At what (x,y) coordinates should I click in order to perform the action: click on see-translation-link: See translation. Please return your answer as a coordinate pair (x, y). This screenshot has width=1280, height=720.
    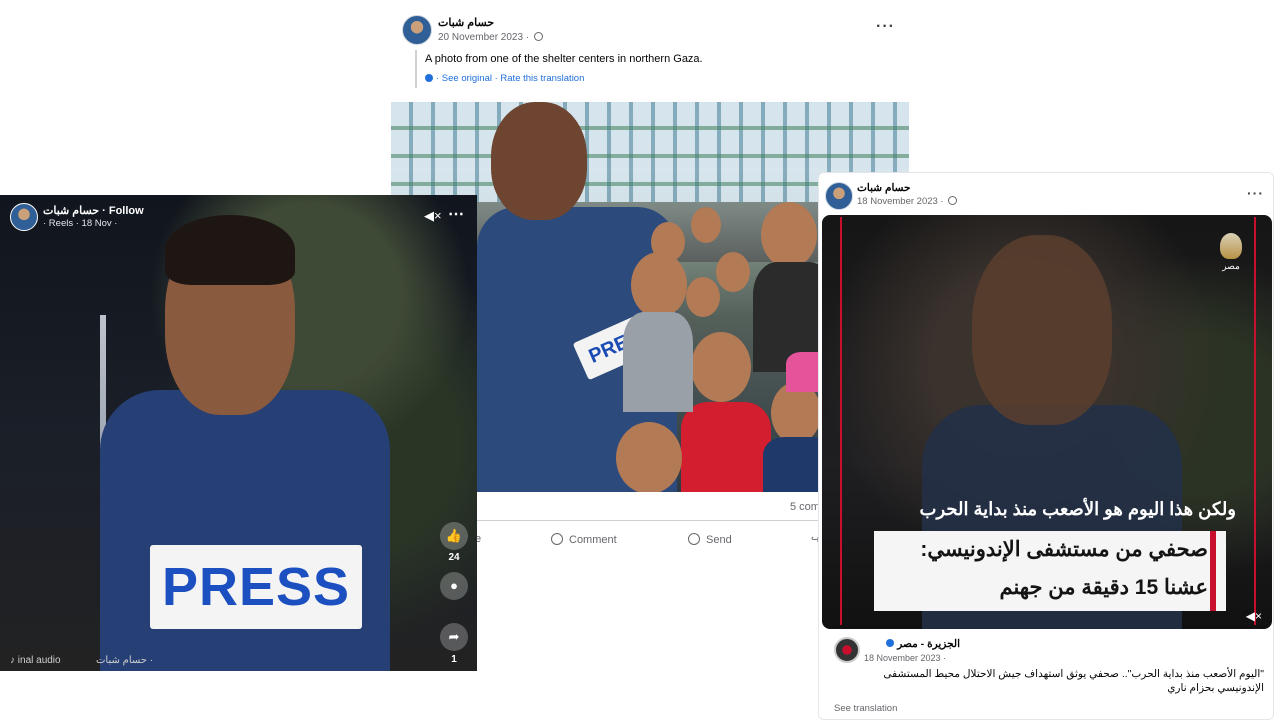
    Looking at the image, I should click on (865, 708).